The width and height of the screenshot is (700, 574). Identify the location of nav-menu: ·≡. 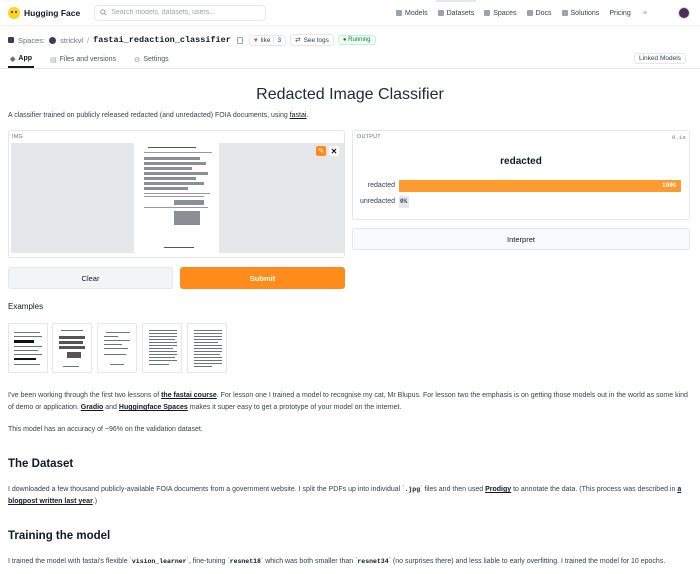
(644, 13).